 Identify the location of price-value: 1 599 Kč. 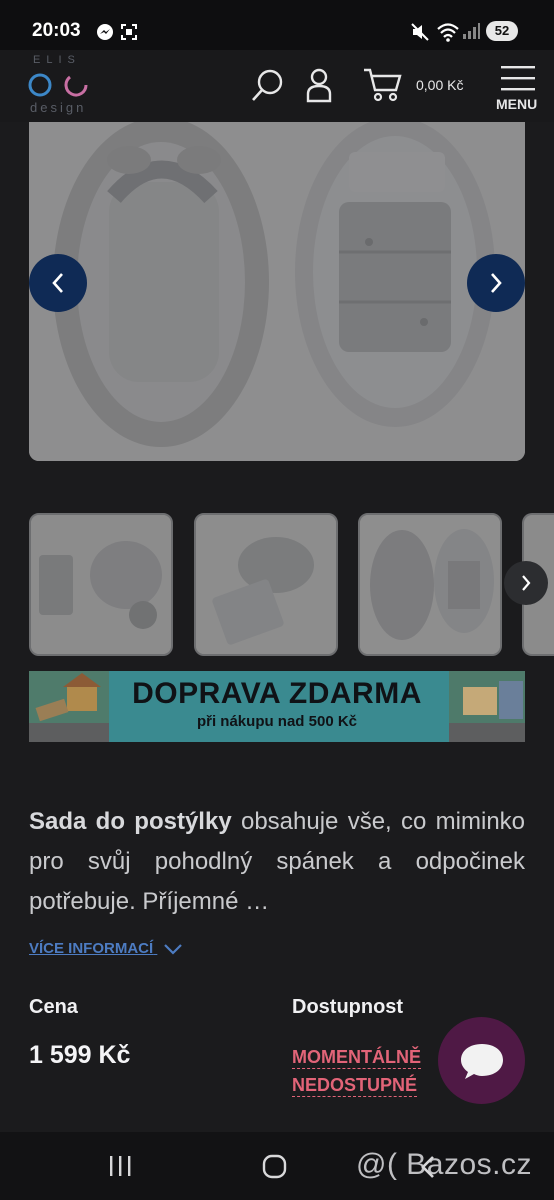
(80, 1055).